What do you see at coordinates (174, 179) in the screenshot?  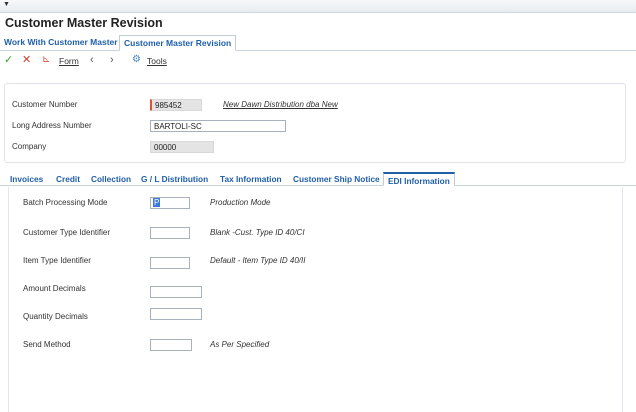 I see `tab-gl-distribution: G / L Distribution` at bounding box center [174, 179].